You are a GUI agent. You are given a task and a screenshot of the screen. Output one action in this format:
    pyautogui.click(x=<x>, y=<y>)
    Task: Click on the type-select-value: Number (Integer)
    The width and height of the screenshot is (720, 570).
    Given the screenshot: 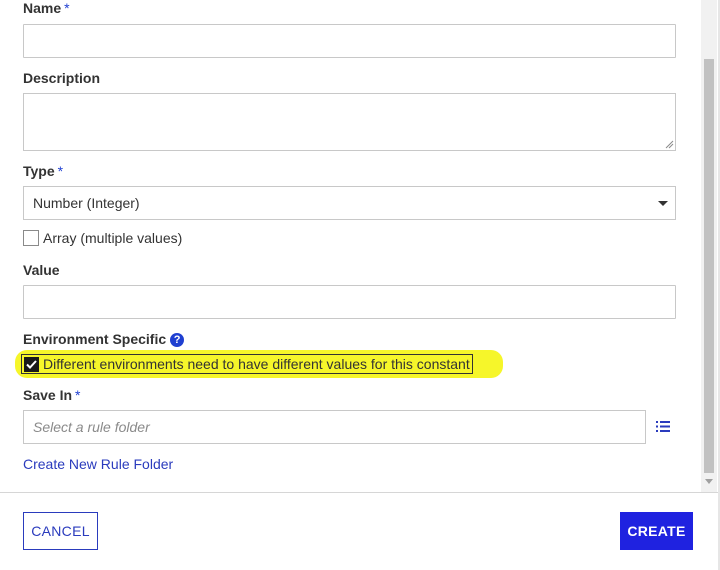 What is the action you would take?
    pyautogui.click(x=86, y=203)
    